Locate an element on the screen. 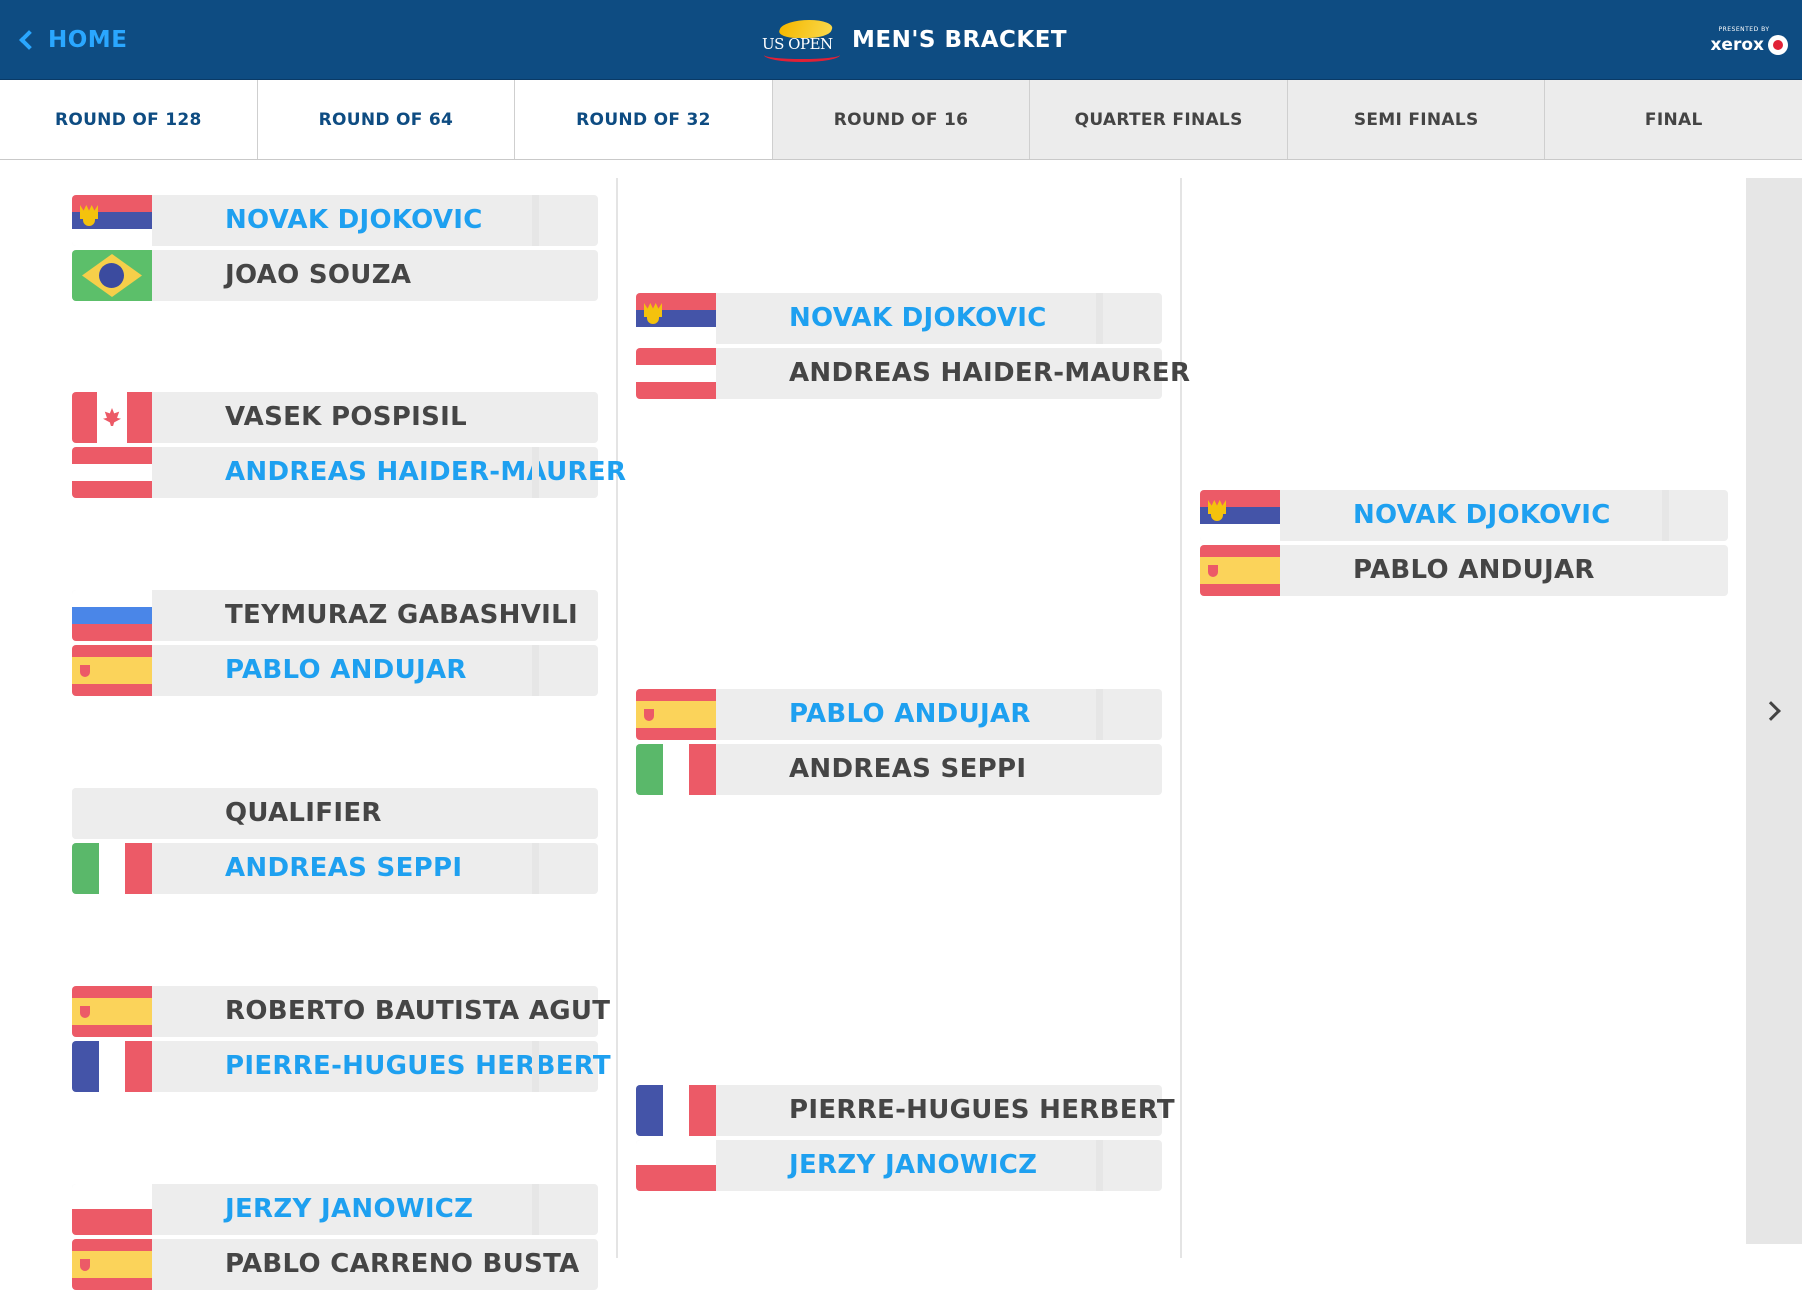  tab-round-of-32: ROUND OF 32 is located at coordinates (644, 119).